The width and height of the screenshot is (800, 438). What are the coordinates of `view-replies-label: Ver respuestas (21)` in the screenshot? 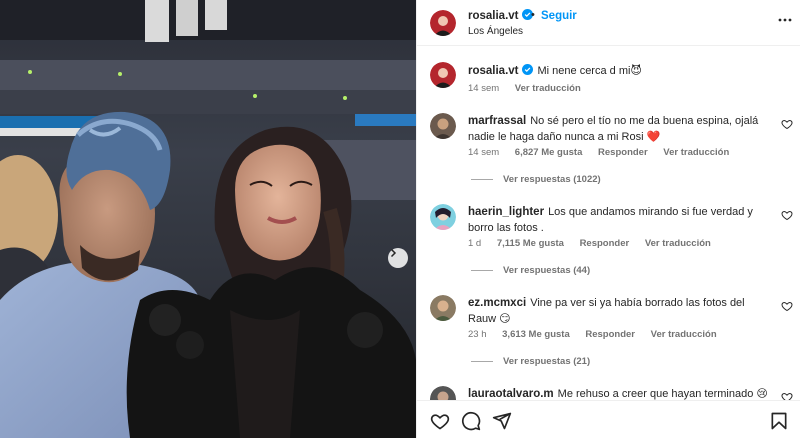 It's located at (547, 361).